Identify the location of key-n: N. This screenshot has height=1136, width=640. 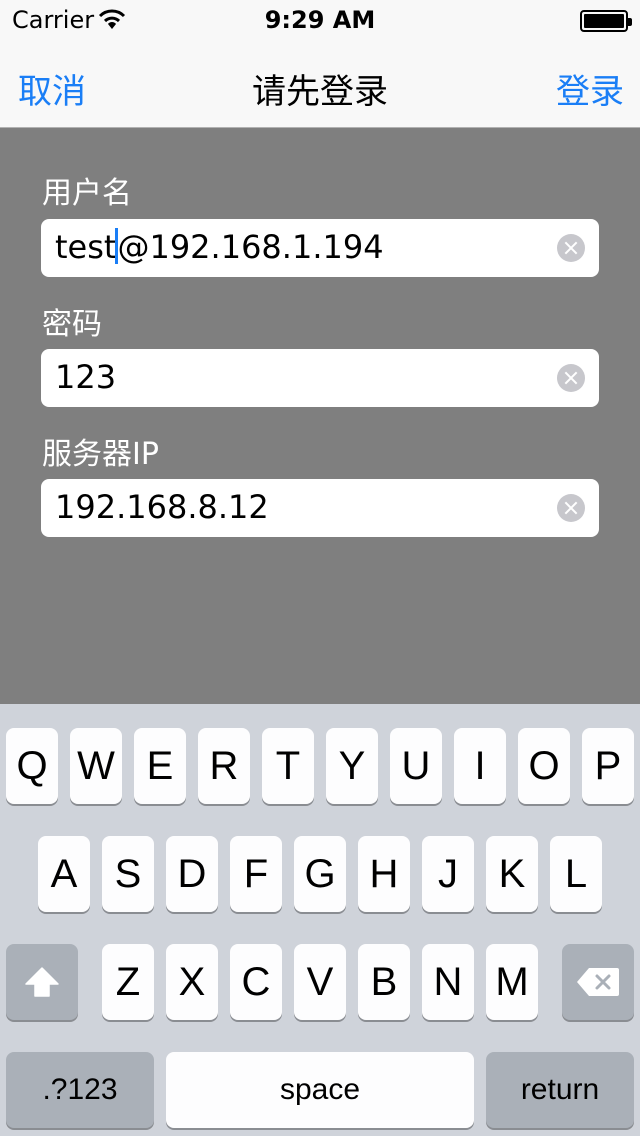
(448, 982).